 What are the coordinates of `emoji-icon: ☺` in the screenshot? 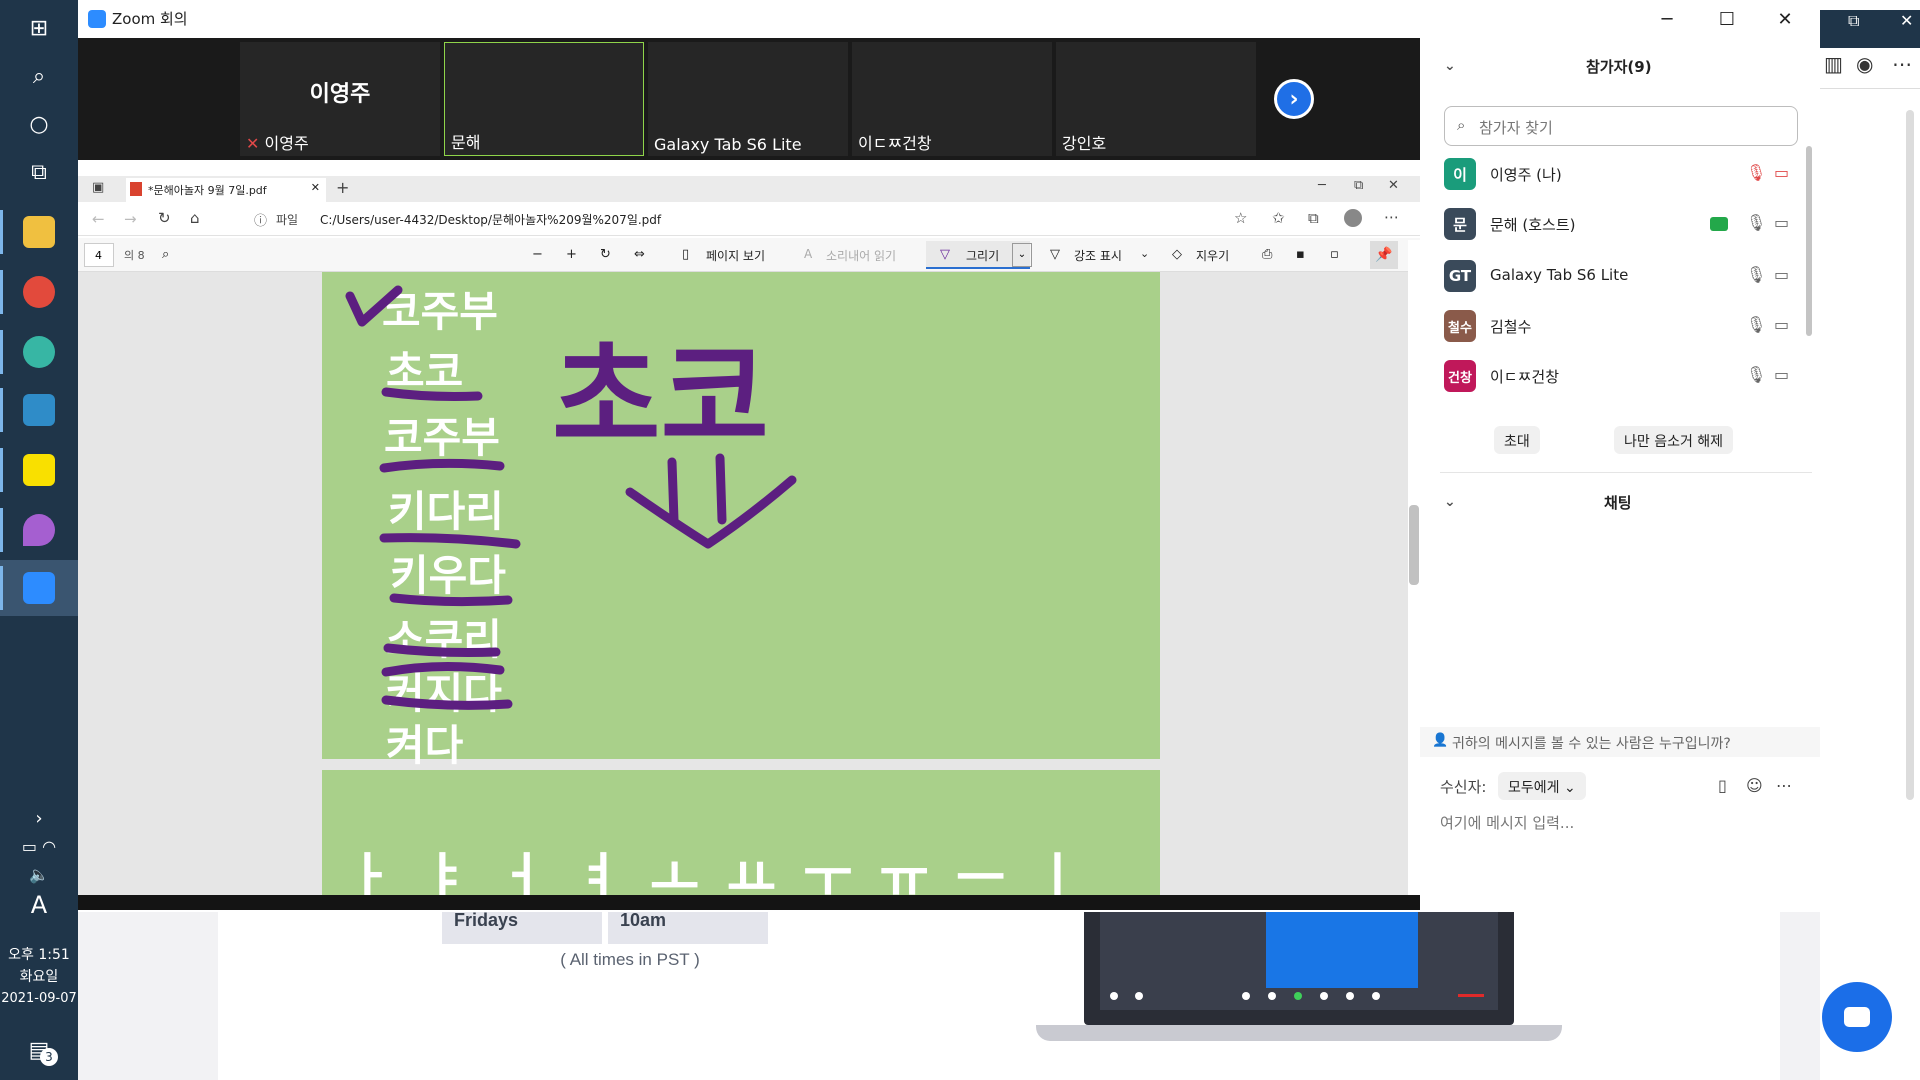 It's located at (1754, 785).